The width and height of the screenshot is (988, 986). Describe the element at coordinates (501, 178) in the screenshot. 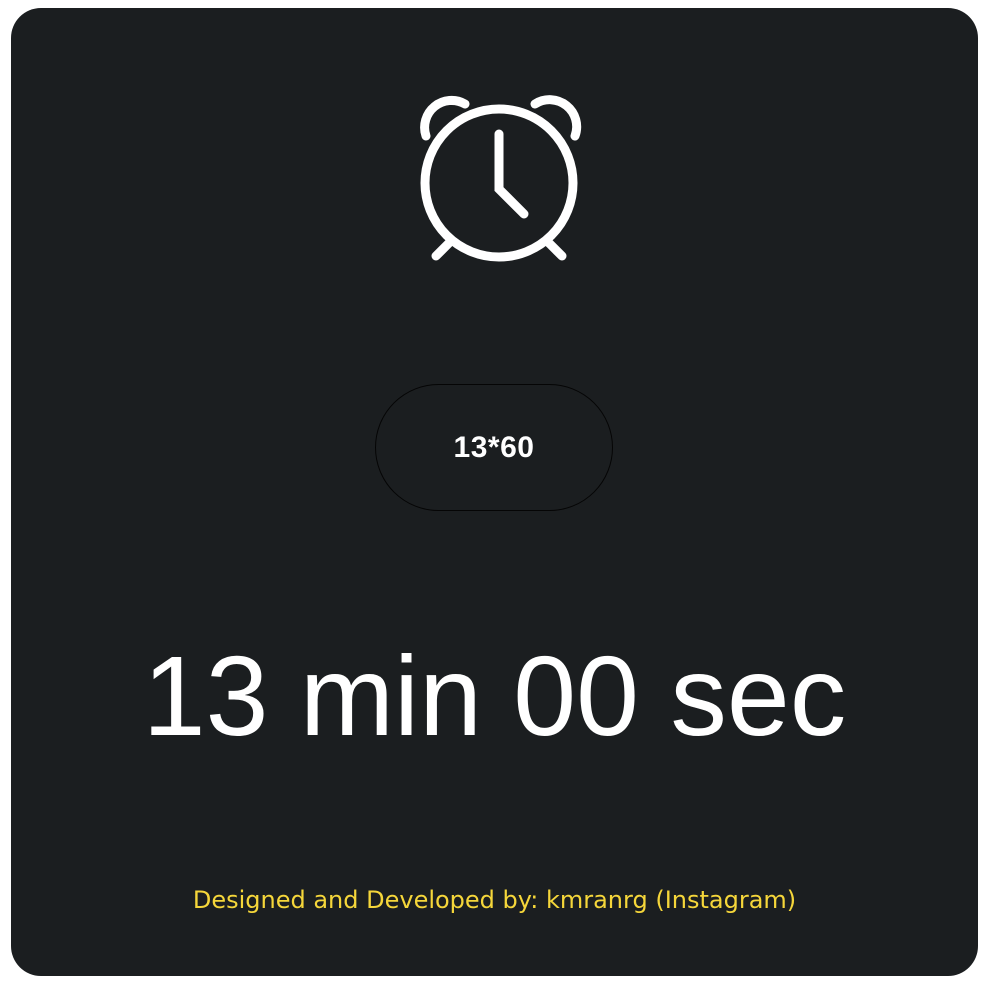

I see `alarm-clock-icon` at that location.